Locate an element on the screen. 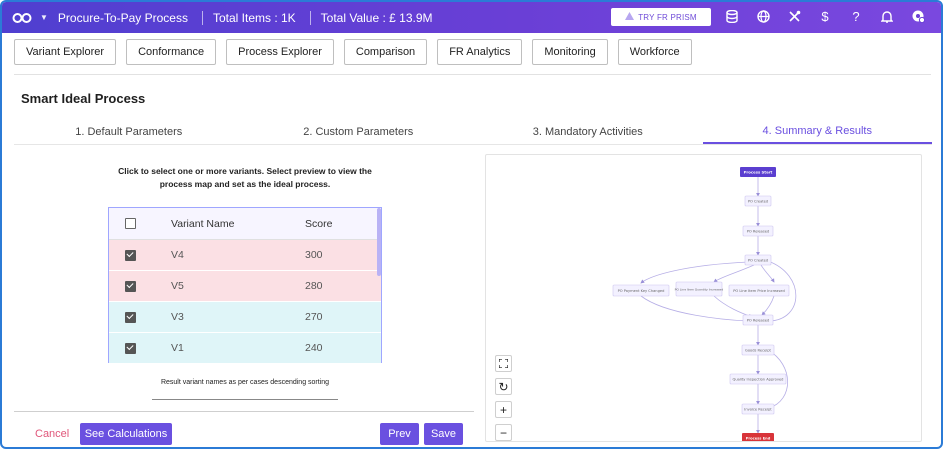 The width and height of the screenshot is (943, 449). try-fr-prism-button: TRY FR PRISM is located at coordinates (661, 17).